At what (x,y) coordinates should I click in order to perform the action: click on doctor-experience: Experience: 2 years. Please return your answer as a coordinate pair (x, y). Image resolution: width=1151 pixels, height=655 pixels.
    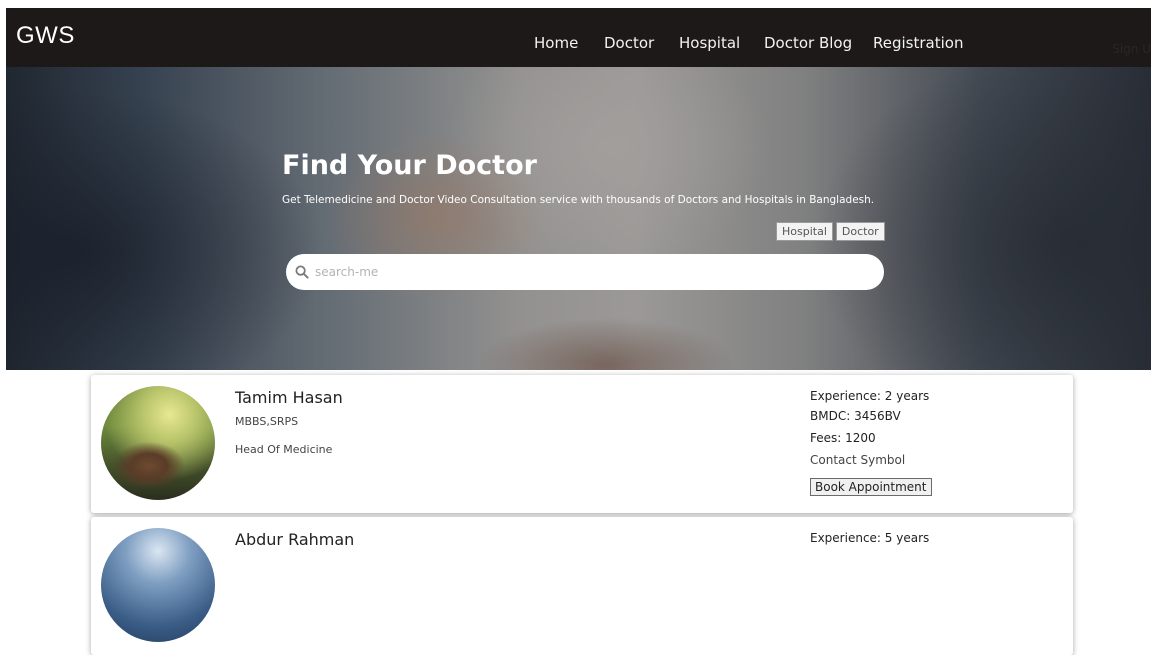
    Looking at the image, I should click on (870, 396).